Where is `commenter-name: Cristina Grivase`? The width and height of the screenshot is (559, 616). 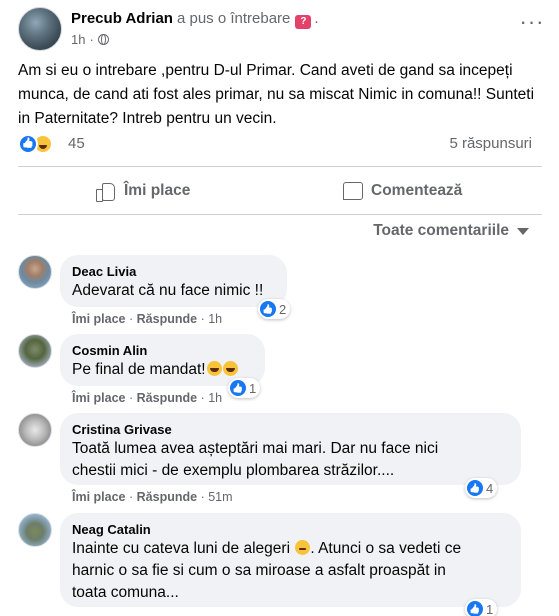 commenter-name: Cristina Grivase is located at coordinates (289, 429).